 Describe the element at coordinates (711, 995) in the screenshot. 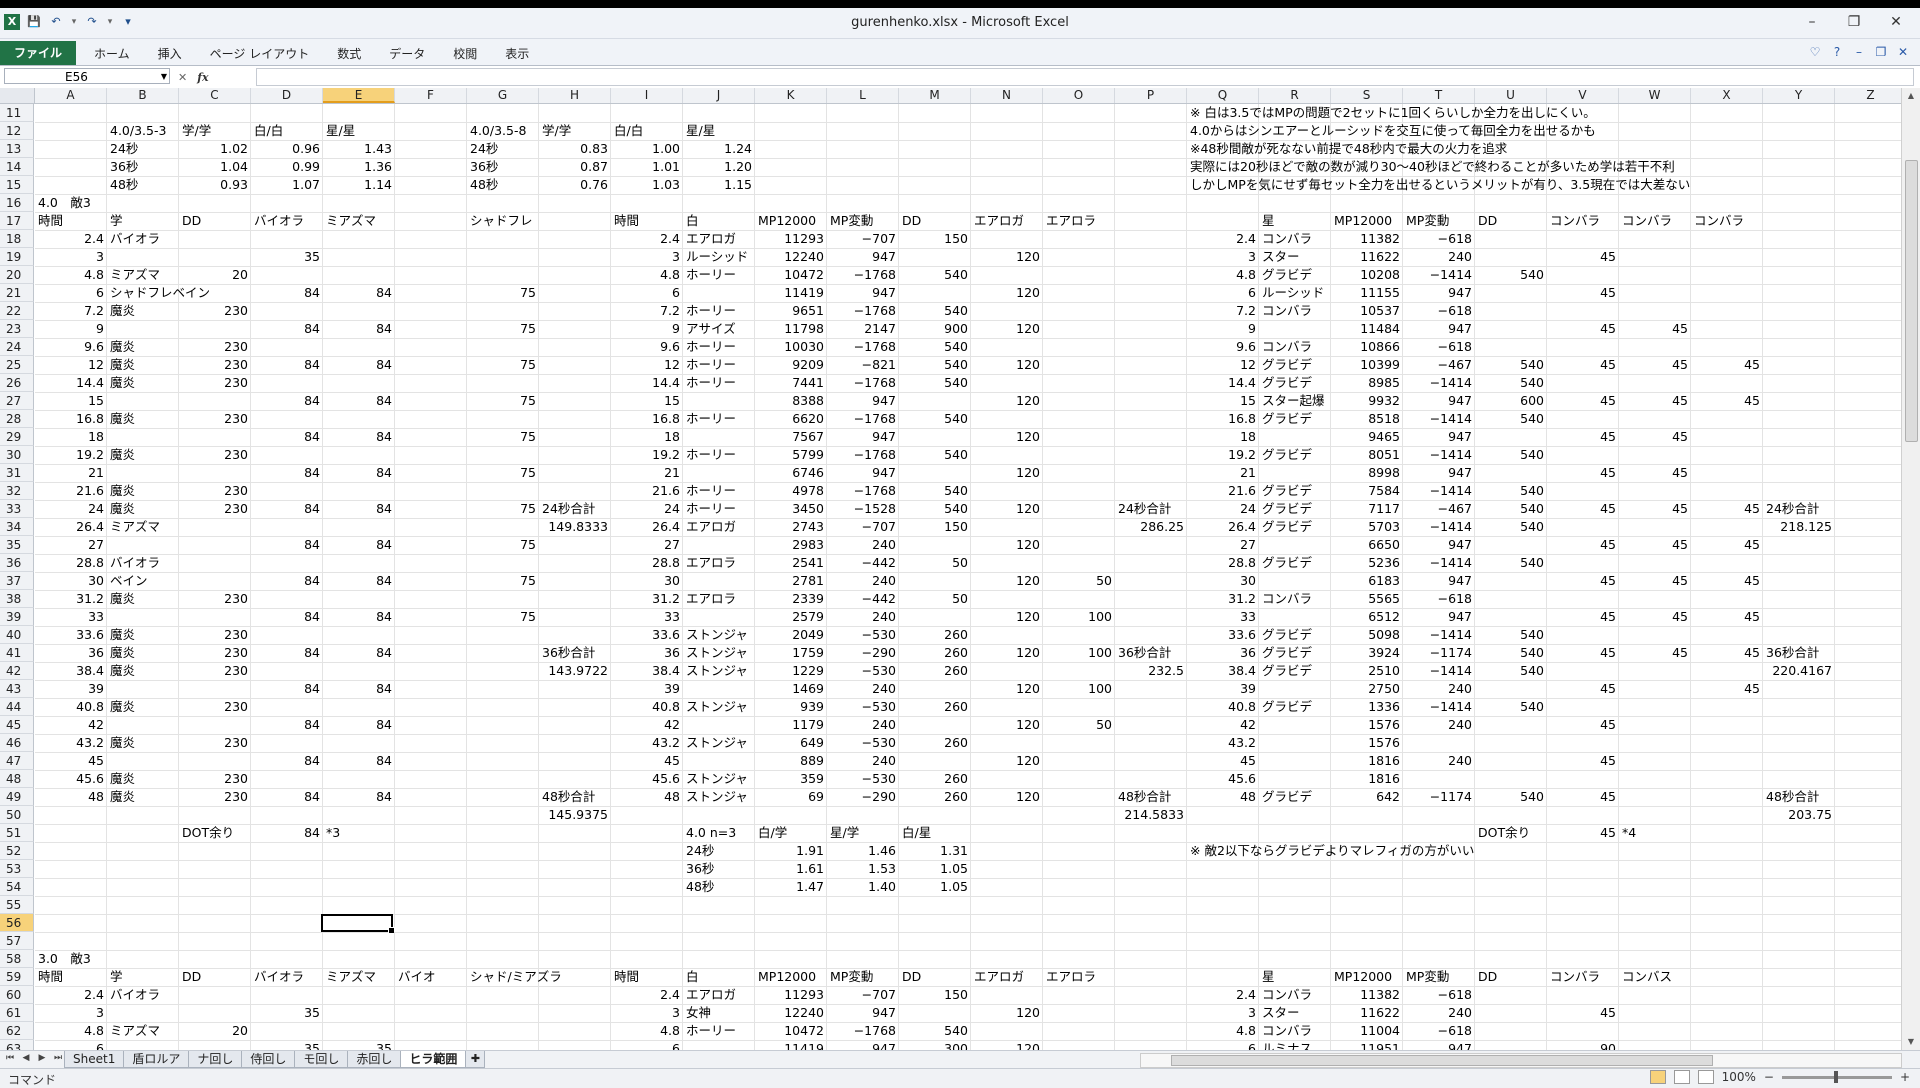

I see `cell-j60: エアロガ` at that location.